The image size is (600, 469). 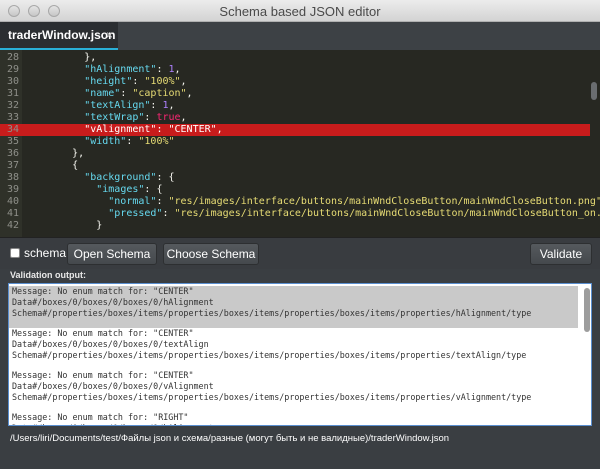 I want to click on code-text: "images": {, so click(x=129, y=190).